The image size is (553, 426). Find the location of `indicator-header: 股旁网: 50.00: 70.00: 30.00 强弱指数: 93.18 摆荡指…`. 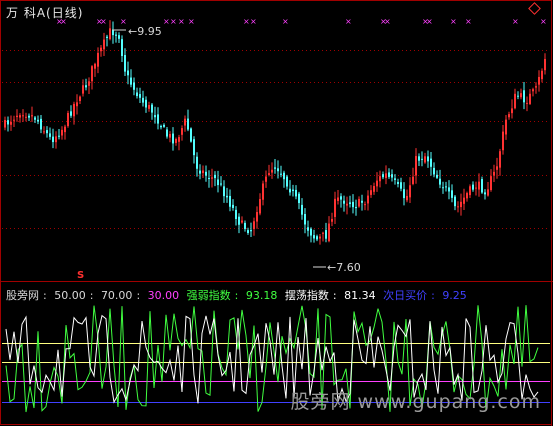

indicator-header: 股旁网: 50.00: 70.00: 30.00 强弱指数: 93.18 摆荡指… is located at coordinates (236, 295).